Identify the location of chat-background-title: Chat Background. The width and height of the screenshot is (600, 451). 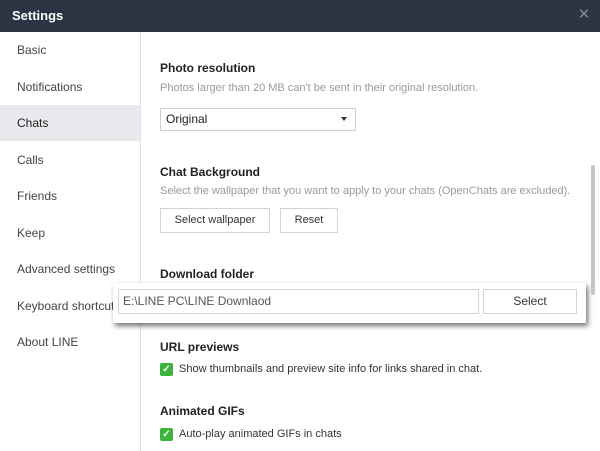
(210, 172).